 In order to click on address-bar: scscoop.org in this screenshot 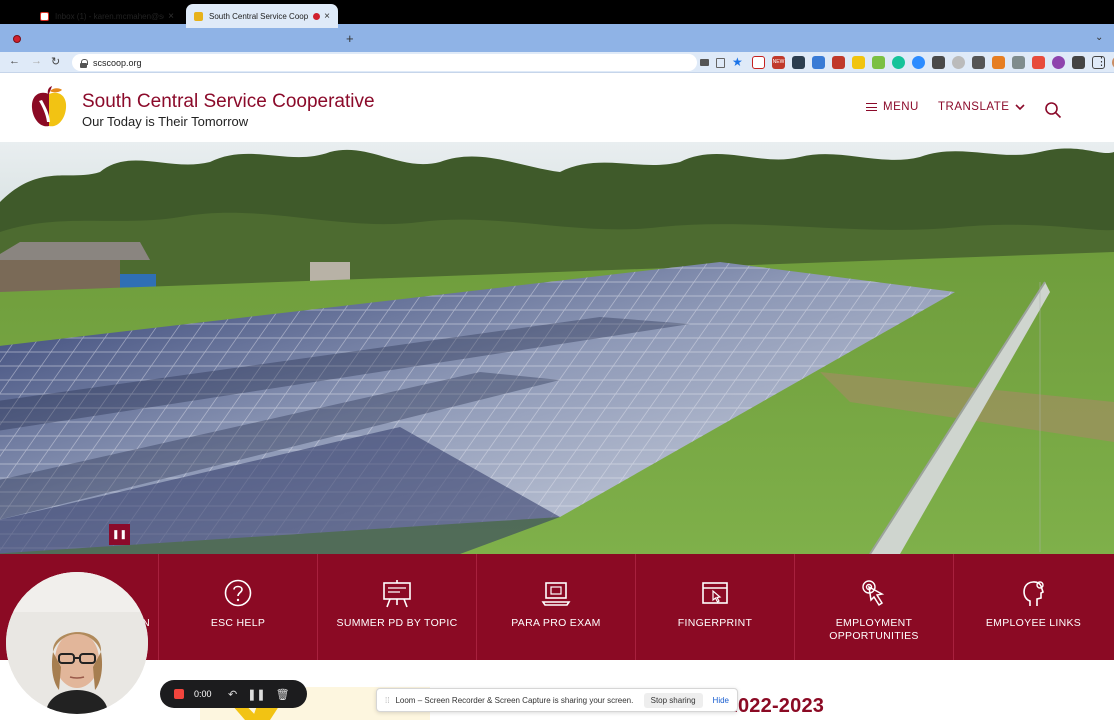, I will do `click(384, 62)`.